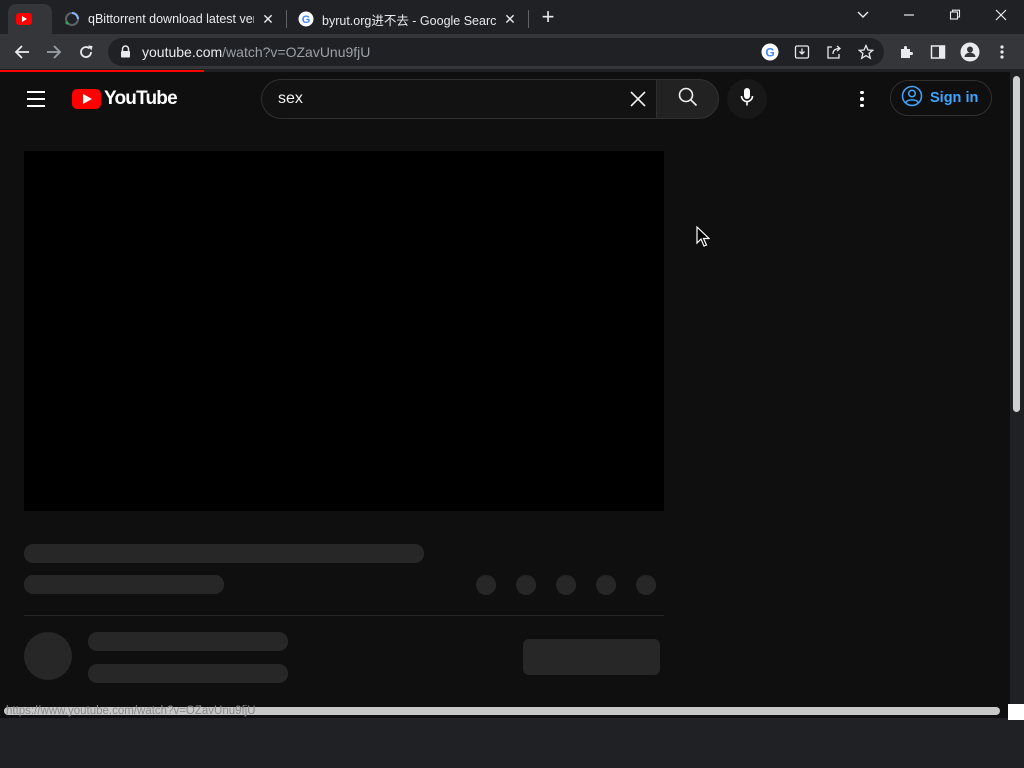 This screenshot has width=1024, height=768. What do you see at coordinates (86, 52) in the screenshot?
I see `reload-icon` at bounding box center [86, 52].